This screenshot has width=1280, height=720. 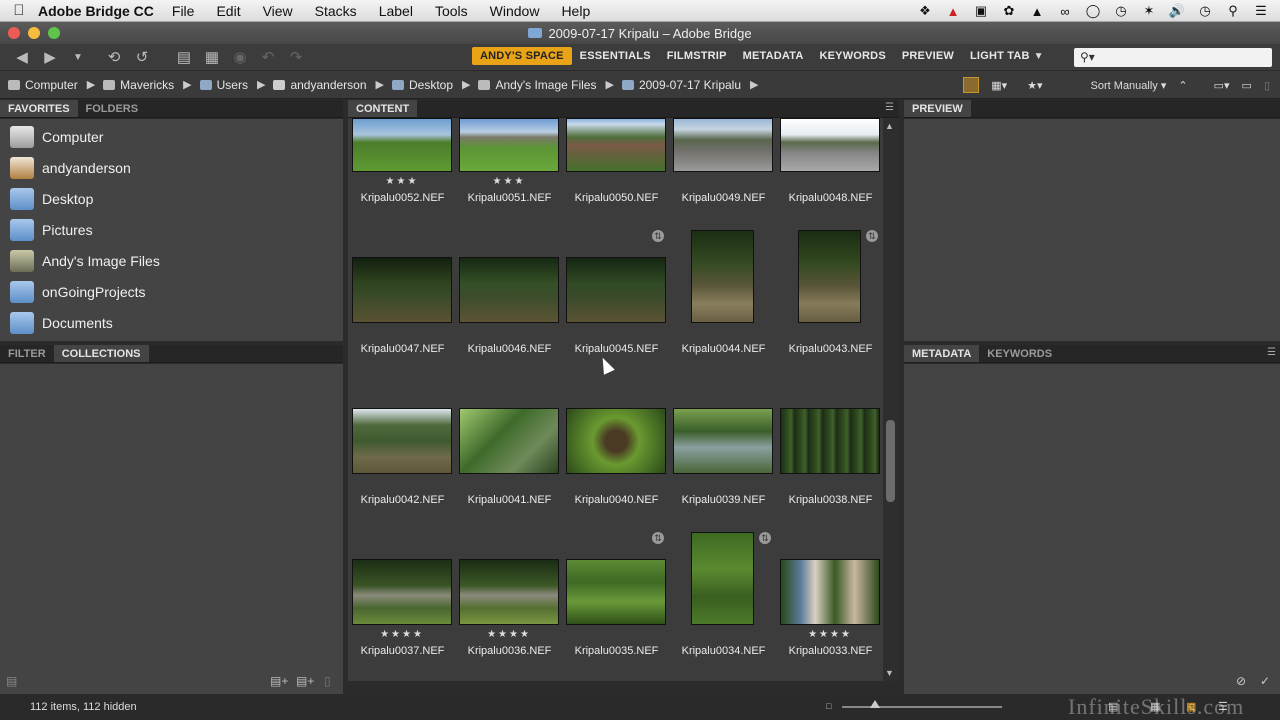 I want to click on thumbnail-filename: Kripalu0037.NEF, so click(x=402, y=651).